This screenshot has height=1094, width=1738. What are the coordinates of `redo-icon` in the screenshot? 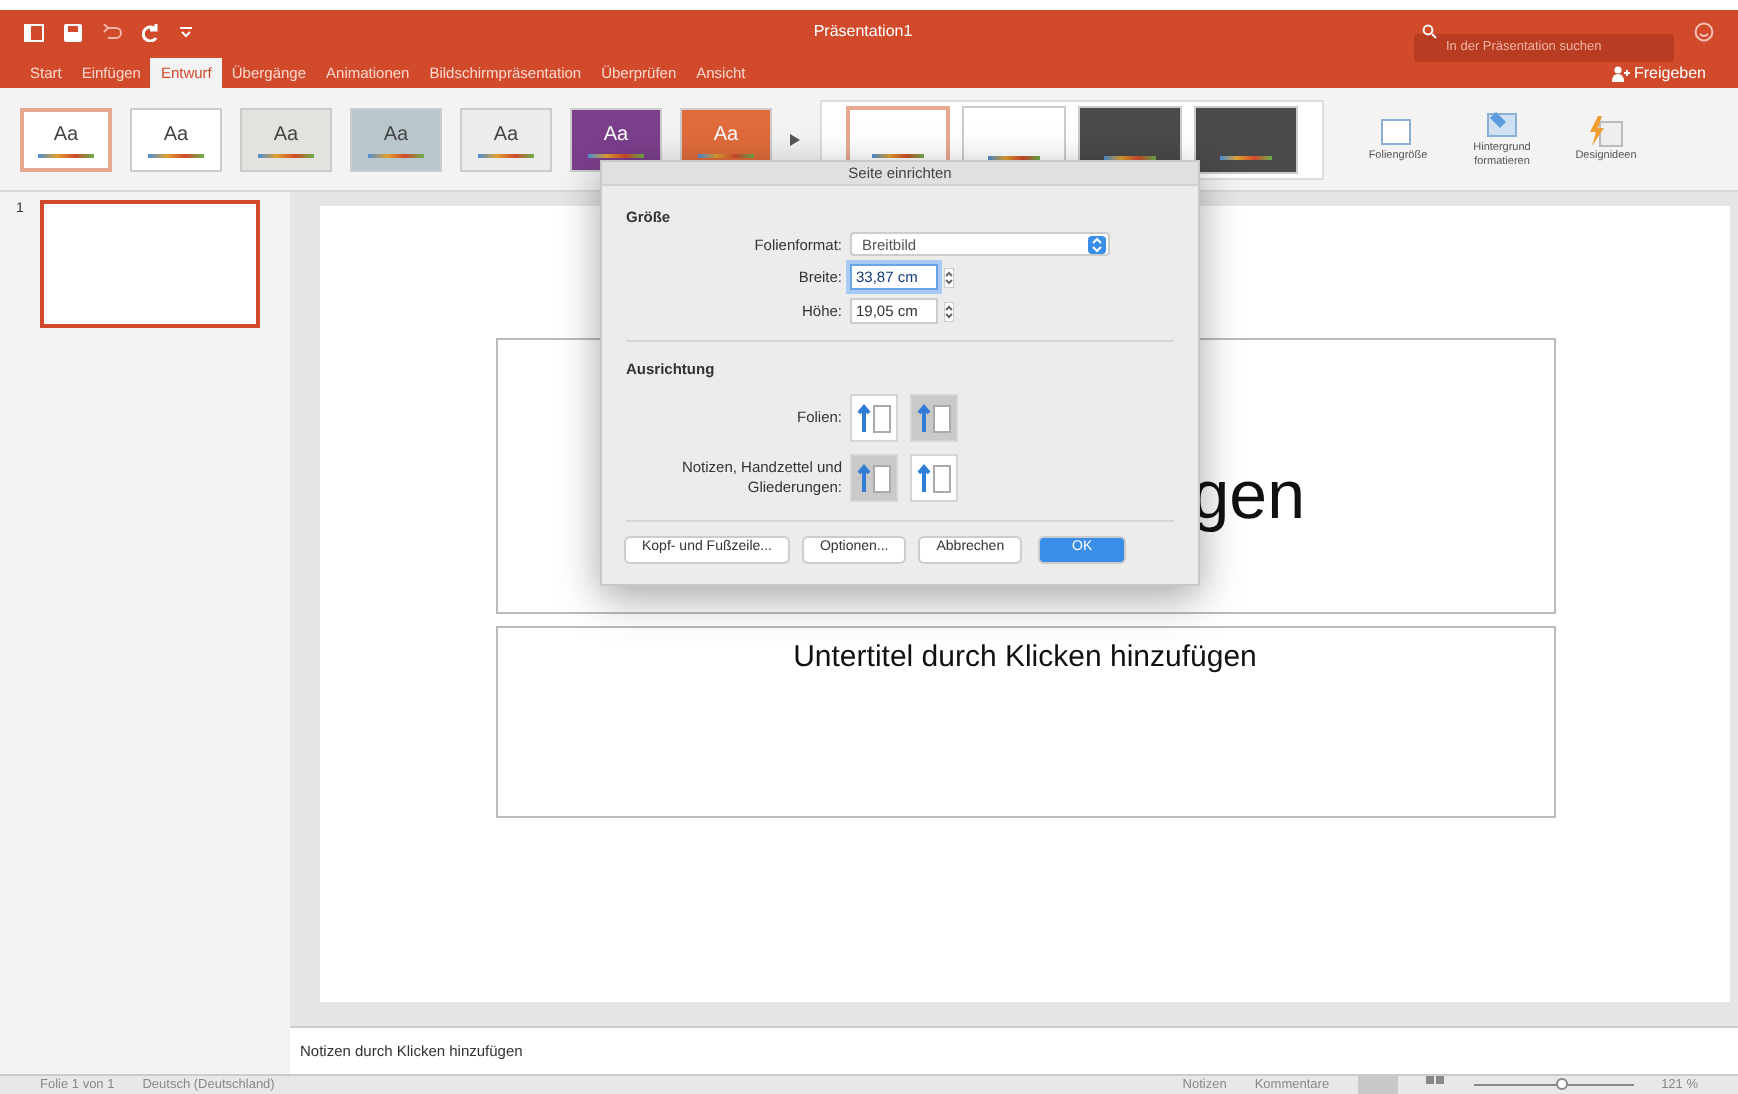 It's located at (151, 32).